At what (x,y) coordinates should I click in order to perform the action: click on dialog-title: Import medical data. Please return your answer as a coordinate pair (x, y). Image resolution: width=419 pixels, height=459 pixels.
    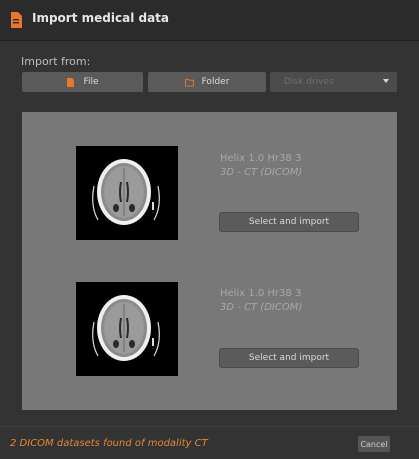
    Looking at the image, I should click on (101, 18).